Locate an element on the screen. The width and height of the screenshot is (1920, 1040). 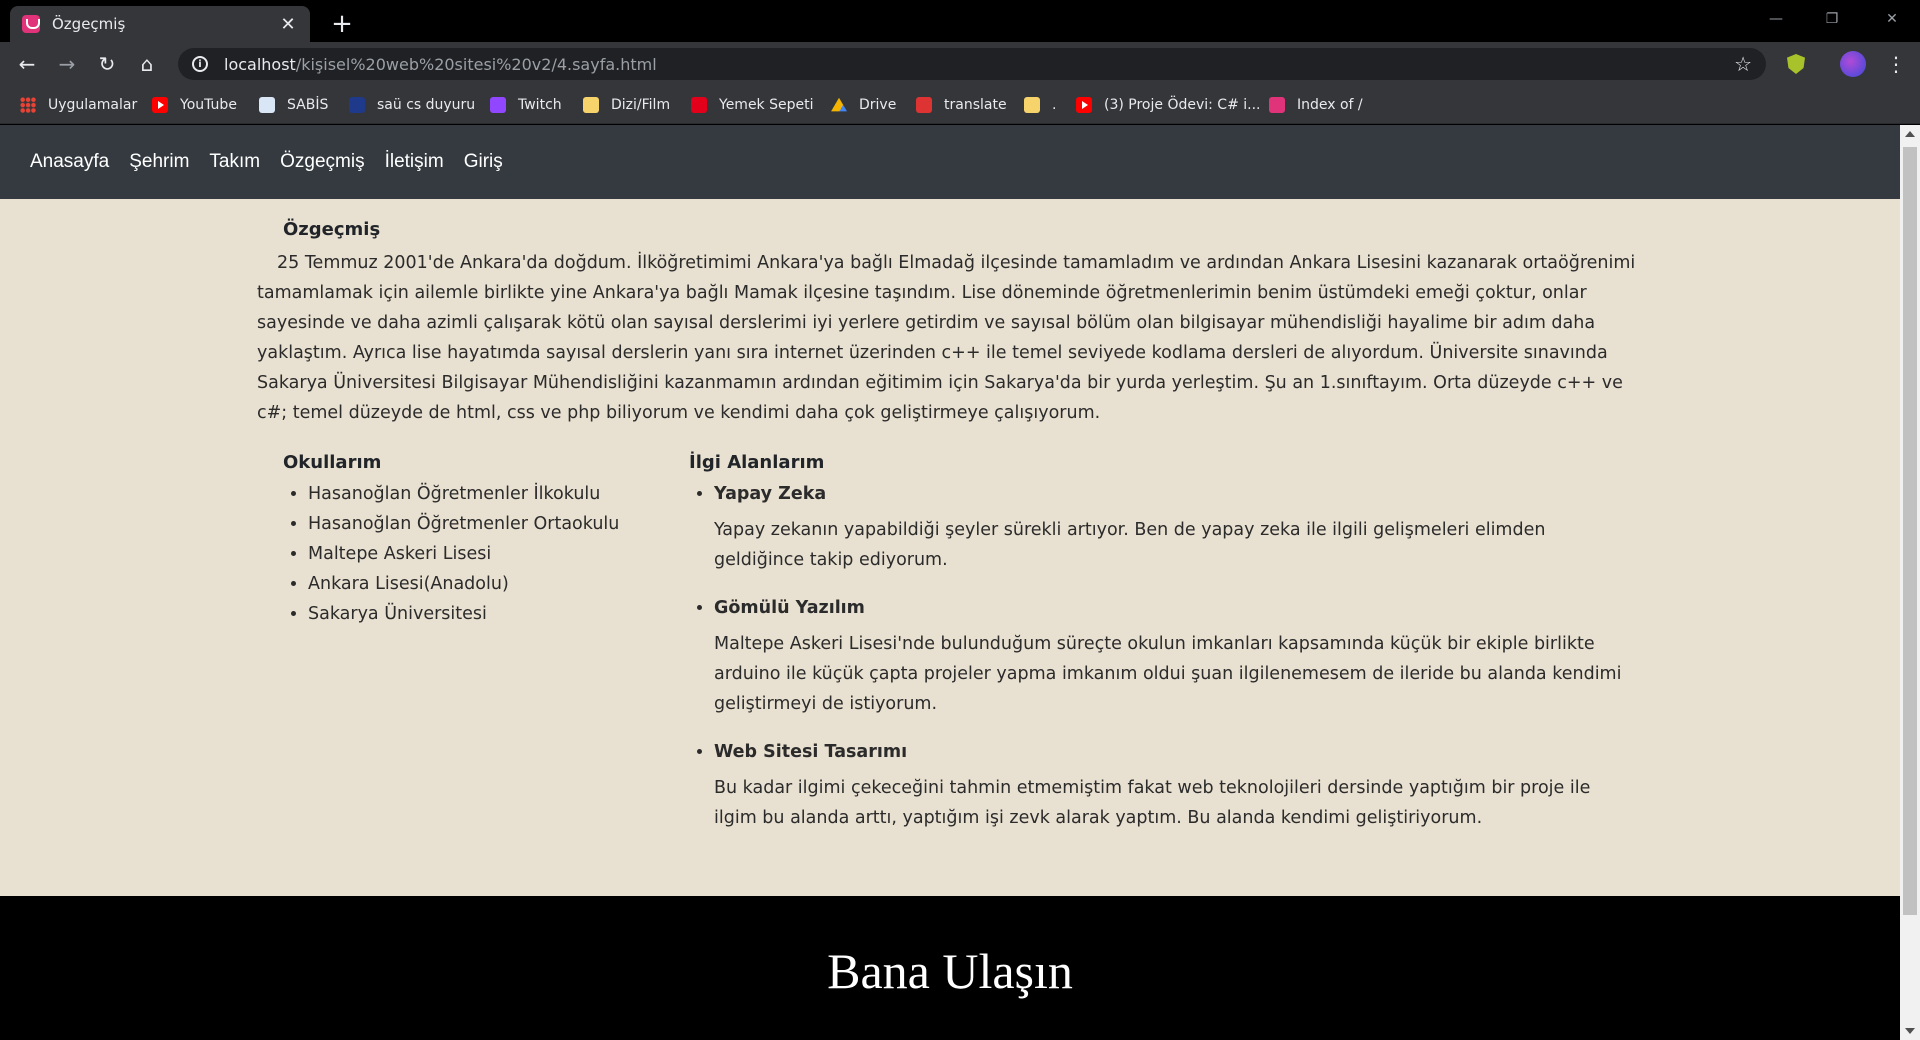
minimize-button: — is located at coordinates (1776, 19).